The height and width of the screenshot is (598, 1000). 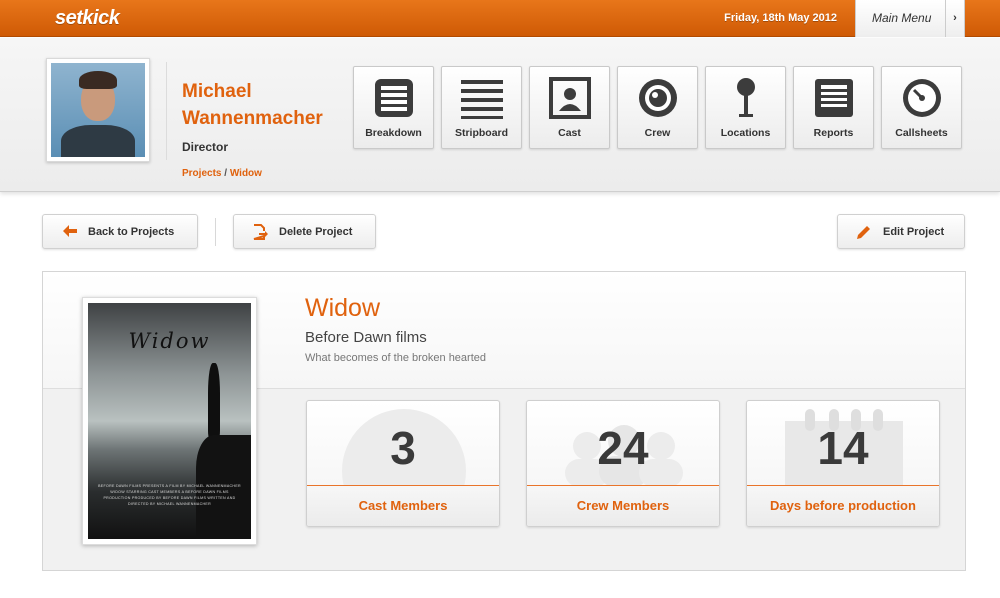 What do you see at coordinates (843, 505) in the screenshot?
I see `stat-label: Days before production` at bounding box center [843, 505].